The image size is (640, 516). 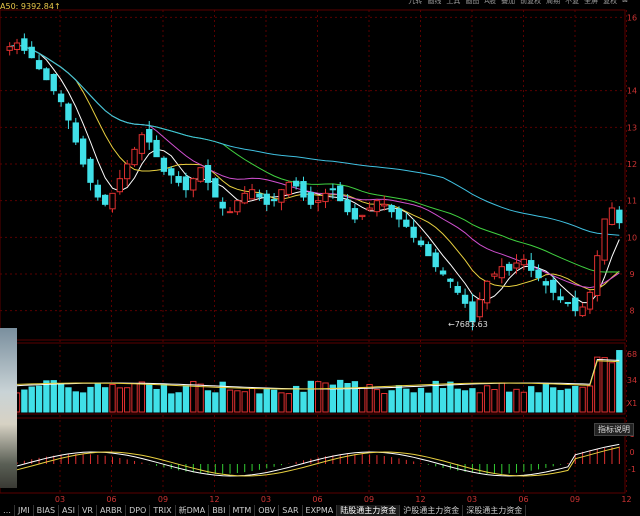 What do you see at coordinates (219, 510) in the screenshot?
I see `indicator-tab: BBI` at bounding box center [219, 510].